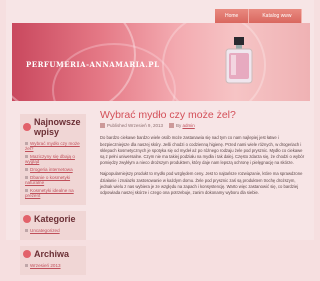  What do you see at coordinates (239, 60) in the screenshot?
I see `perfume-bottle-icon` at bounding box center [239, 60].